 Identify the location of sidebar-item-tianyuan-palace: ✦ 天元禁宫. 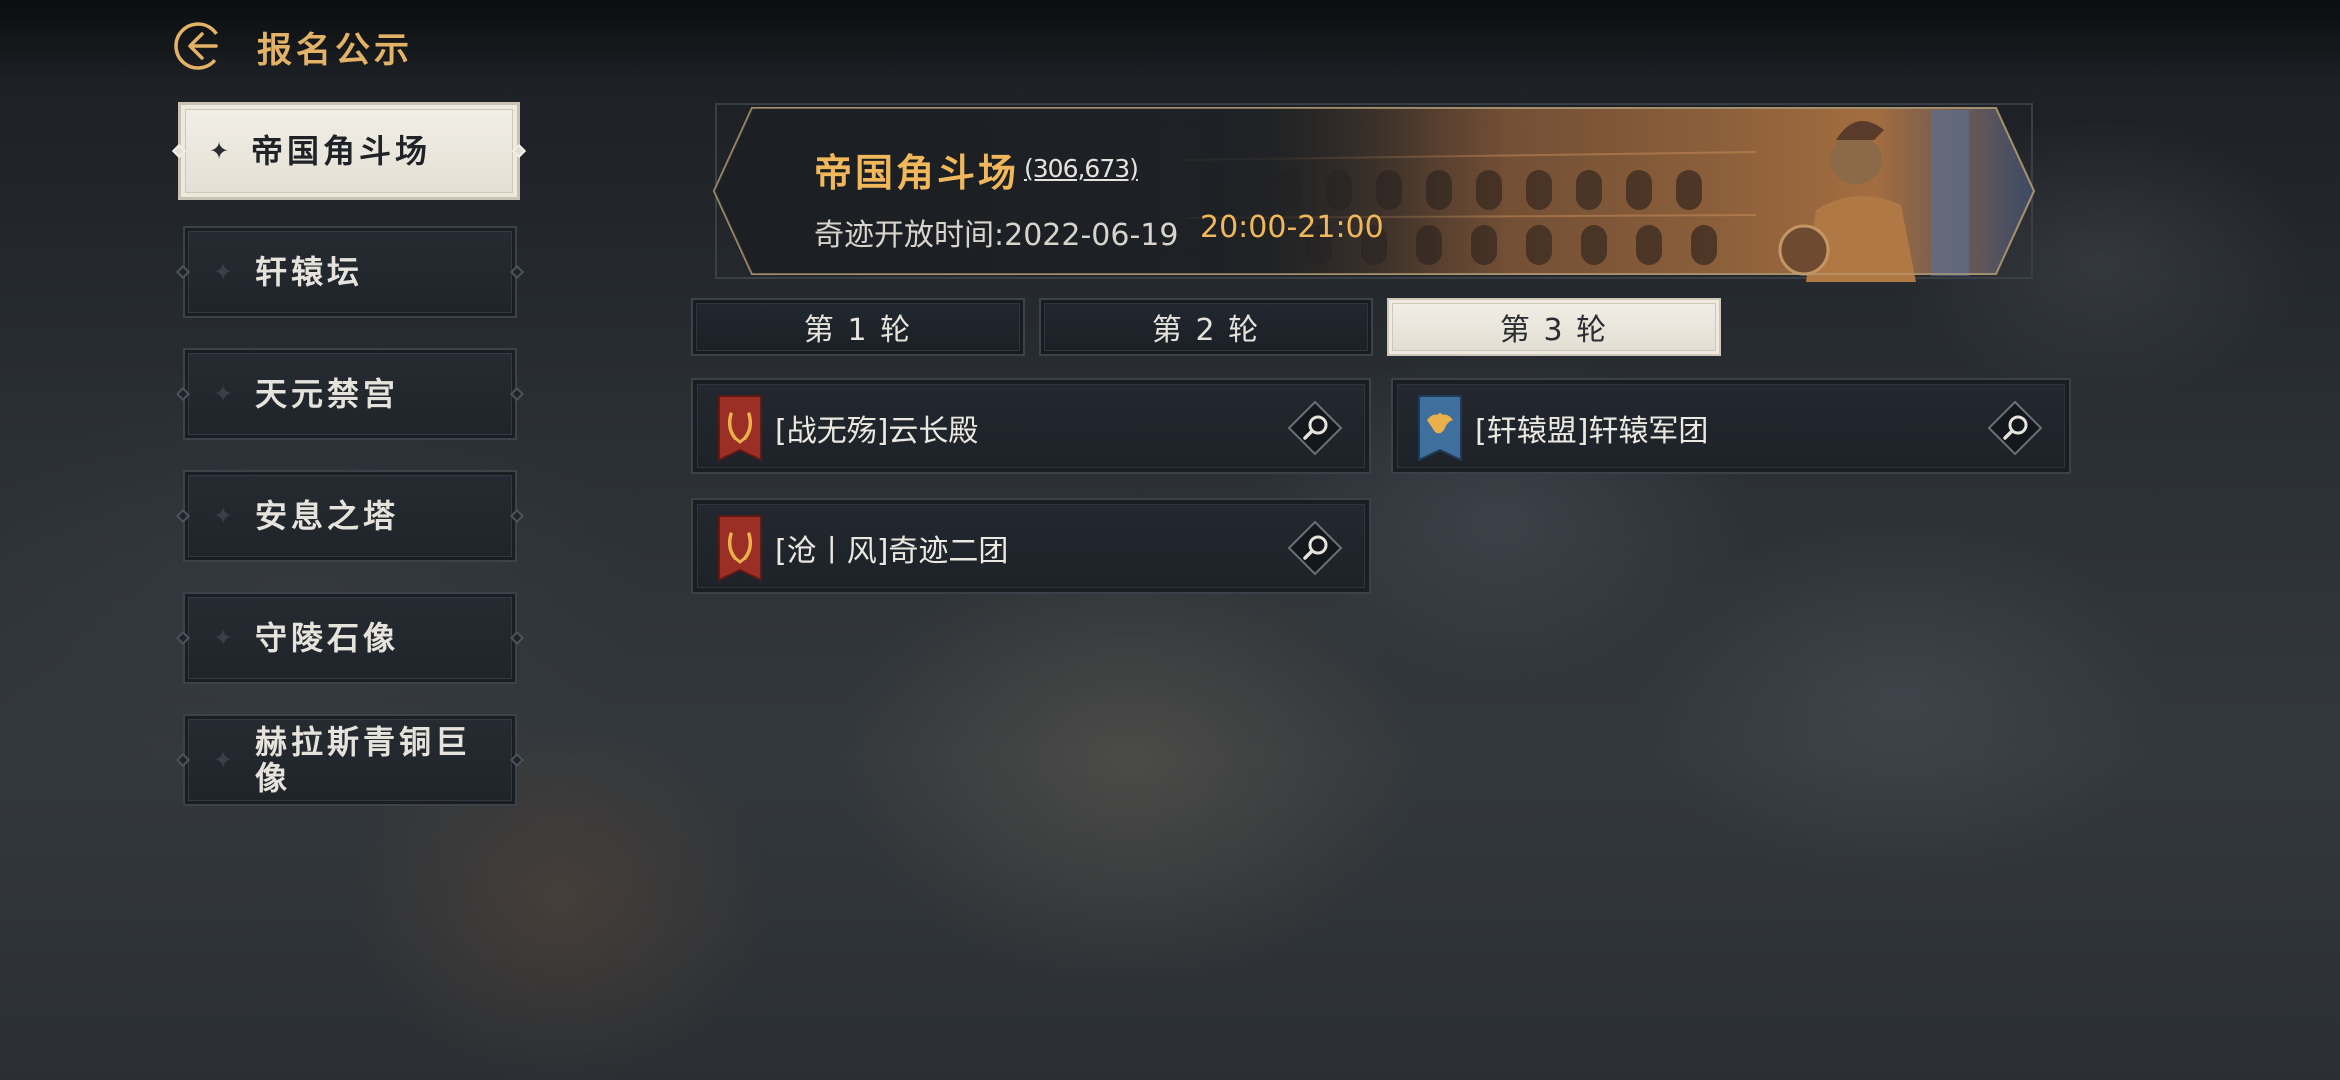
(350, 394).